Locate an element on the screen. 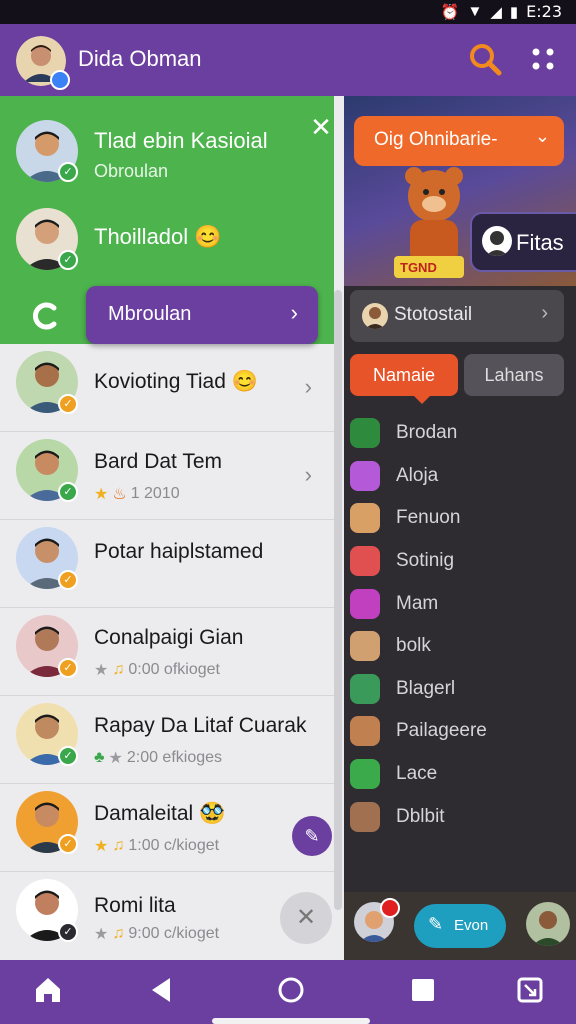 The height and width of the screenshot is (1024, 576). bottom-avatar-right is located at coordinates (548, 924).